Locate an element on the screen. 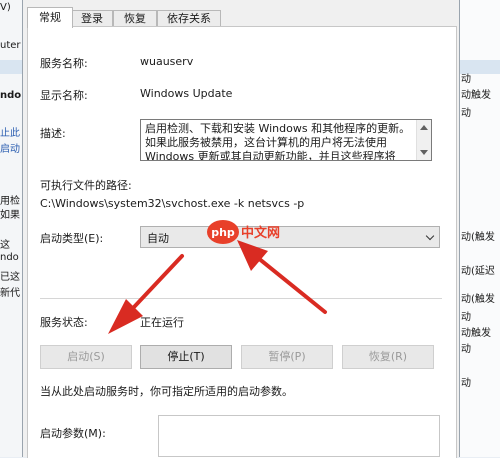 This screenshot has height=458, width=500. stop-button: 停止(T) is located at coordinates (186, 357).